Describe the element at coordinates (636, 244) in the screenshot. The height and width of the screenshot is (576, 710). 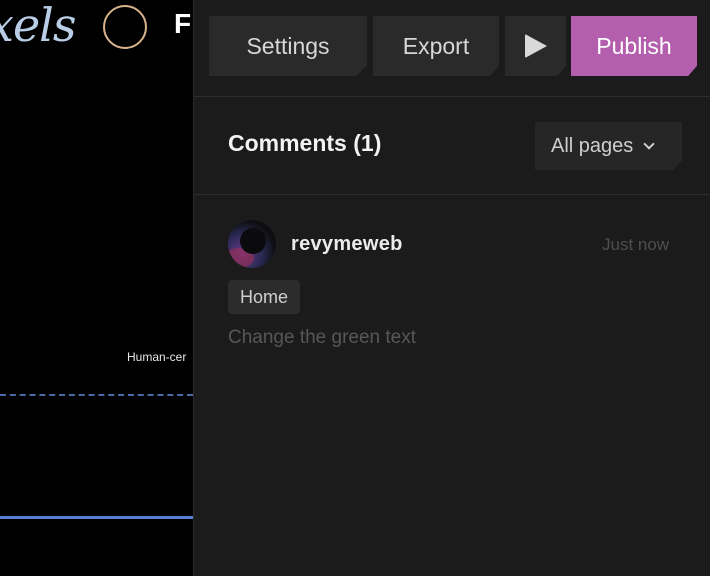
I see `comment-timestamp: Just now` at that location.